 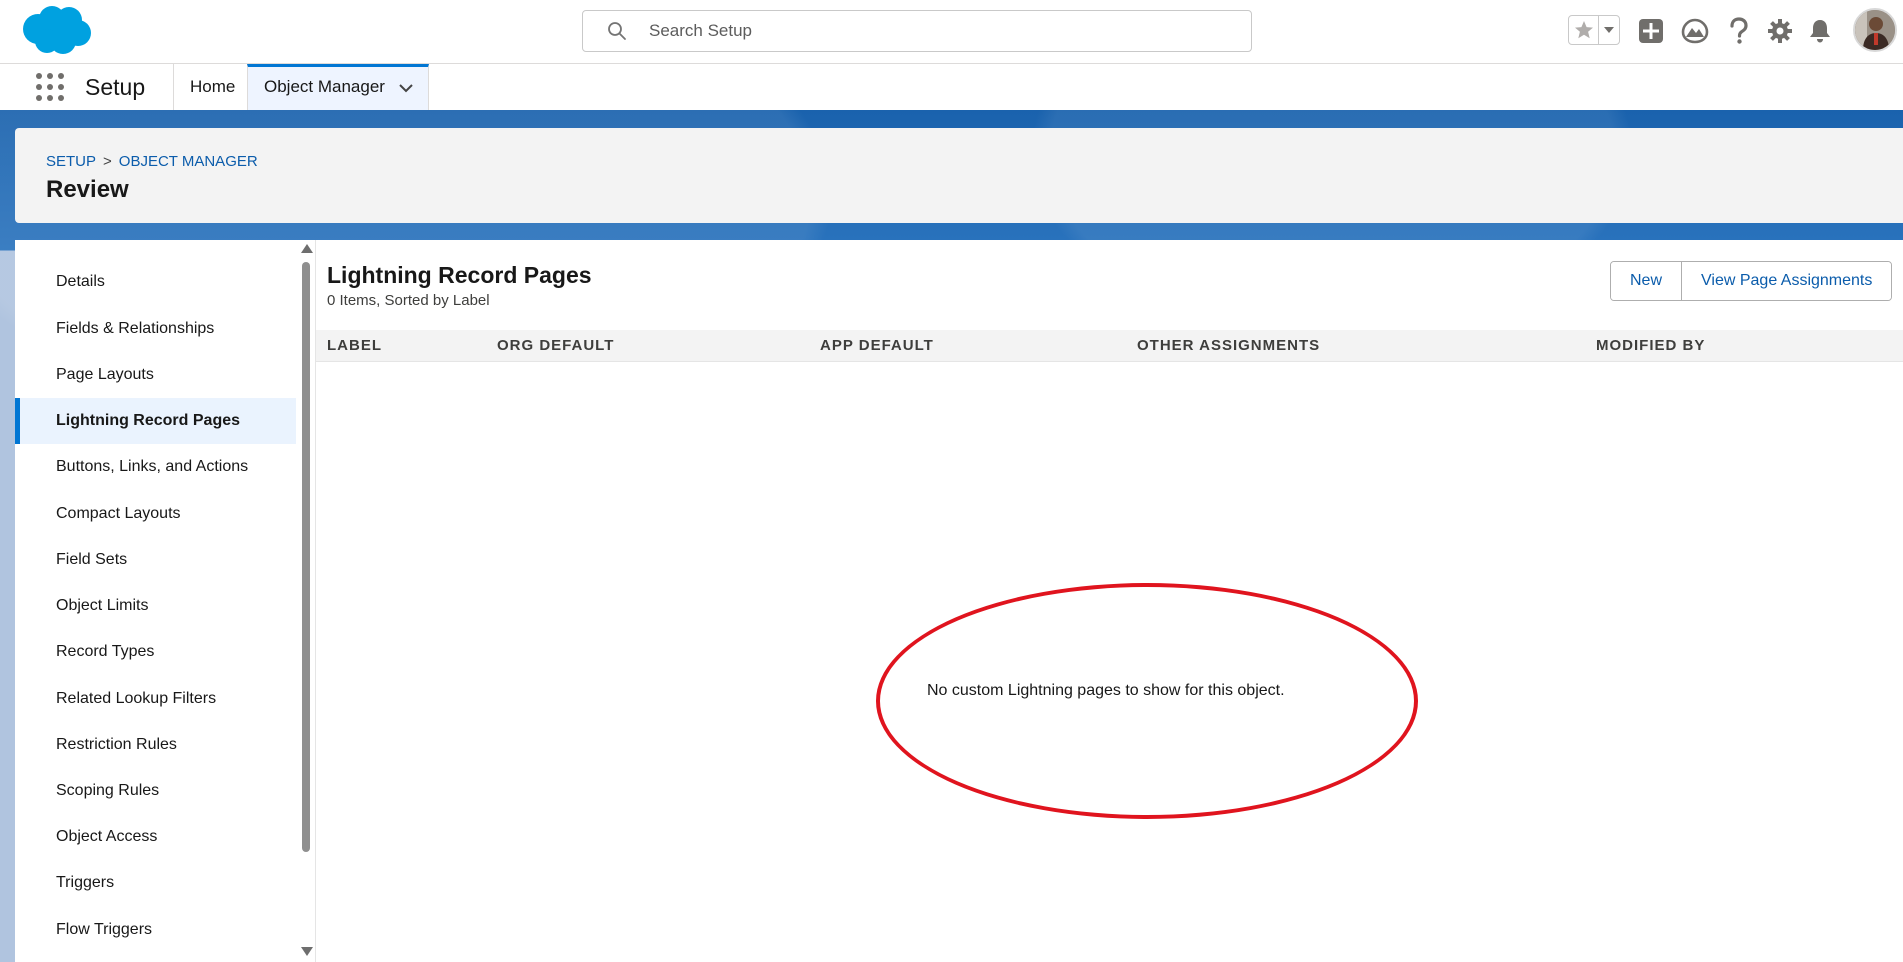 I want to click on sidenav-item-scoping-rules: Scoping Rules, so click(x=155, y=791).